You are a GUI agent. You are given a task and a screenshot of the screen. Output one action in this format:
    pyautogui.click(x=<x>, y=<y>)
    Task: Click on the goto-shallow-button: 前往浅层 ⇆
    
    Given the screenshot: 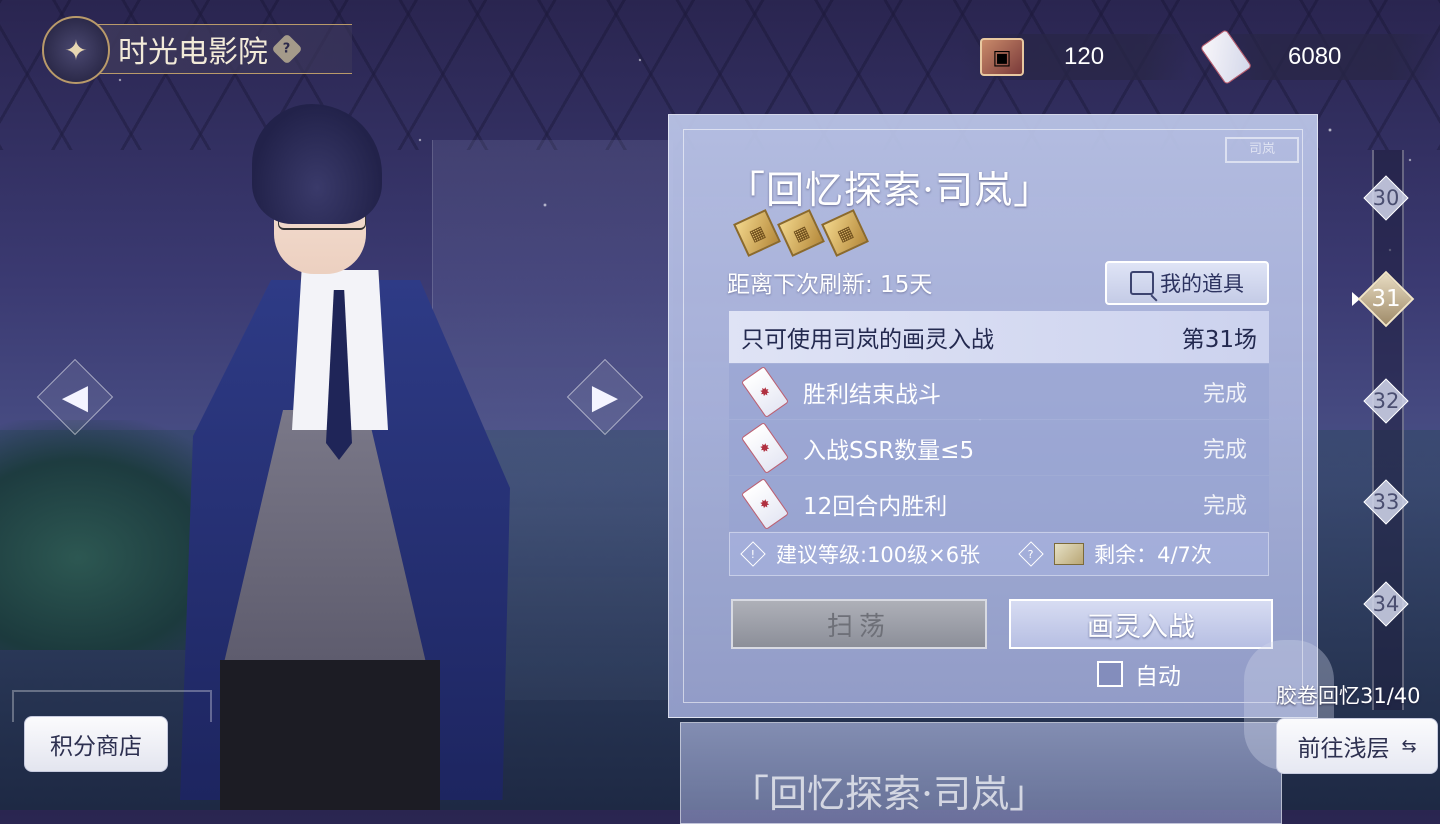 What is the action you would take?
    pyautogui.click(x=1357, y=746)
    